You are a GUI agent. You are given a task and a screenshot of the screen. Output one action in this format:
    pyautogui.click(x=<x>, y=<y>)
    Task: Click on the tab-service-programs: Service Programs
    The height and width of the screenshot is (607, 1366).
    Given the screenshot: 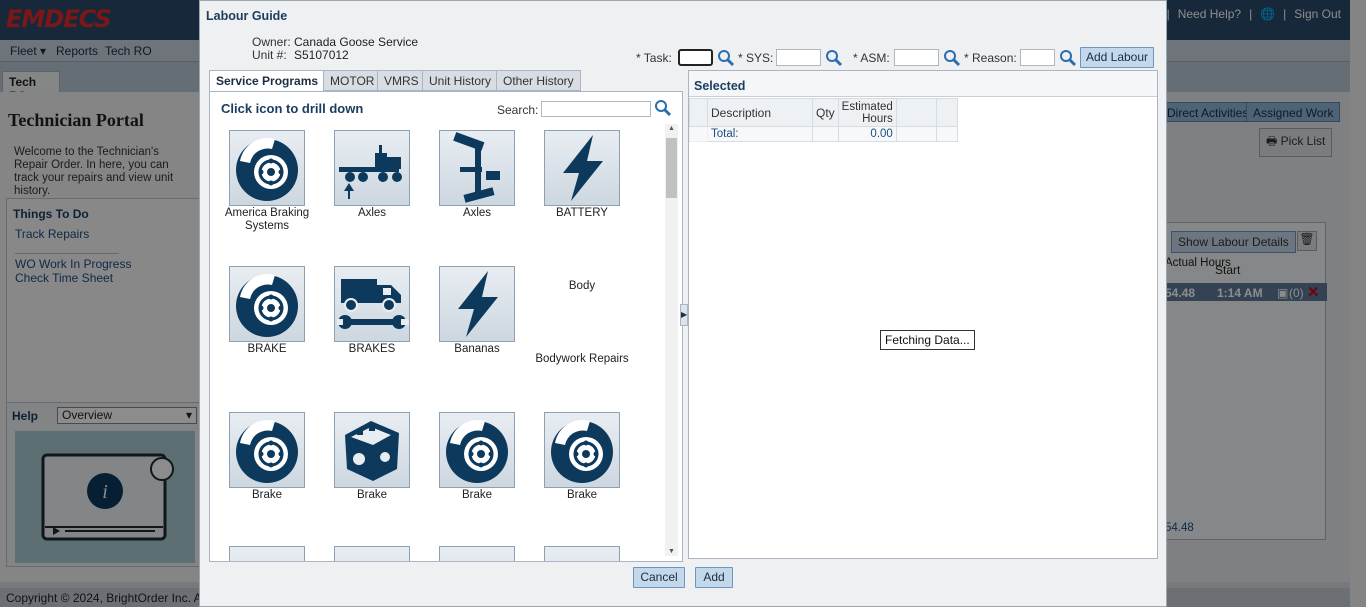 What is the action you would take?
    pyautogui.click(x=267, y=81)
    